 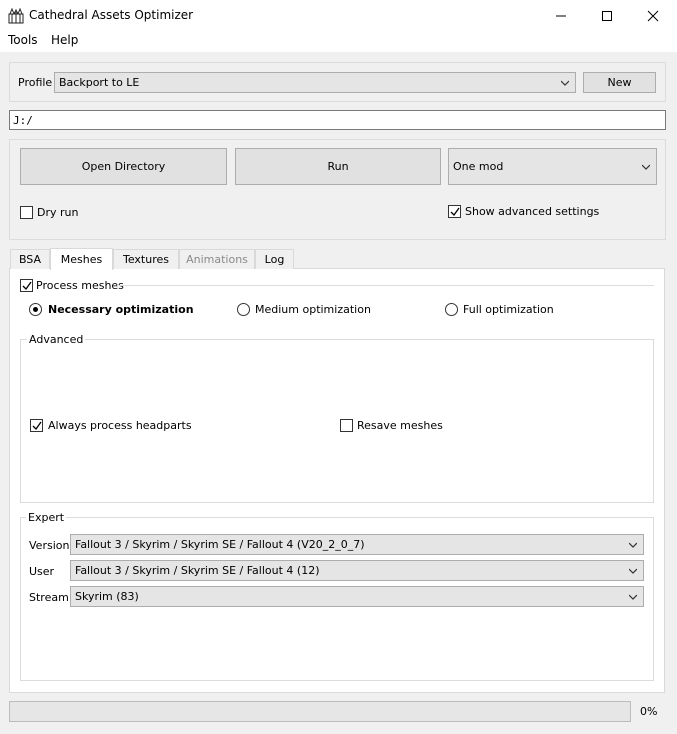 I want to click on necessary-optimization-radio, so click(x=35, y=309).